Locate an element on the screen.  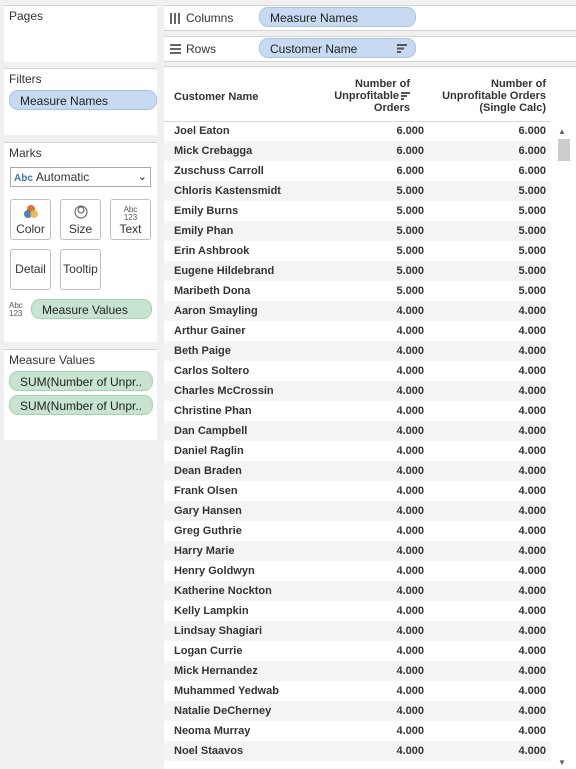
measure-value-pill-1: SUM(Number of Unpr.. is located at coordinates (81, 381).